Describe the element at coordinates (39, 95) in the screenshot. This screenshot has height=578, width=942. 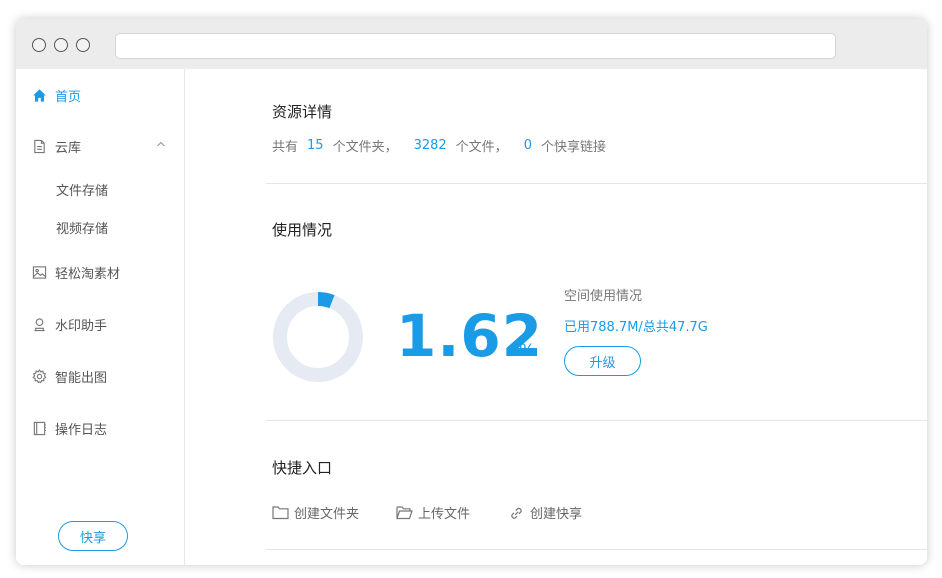
I see `home-icon` at that location.